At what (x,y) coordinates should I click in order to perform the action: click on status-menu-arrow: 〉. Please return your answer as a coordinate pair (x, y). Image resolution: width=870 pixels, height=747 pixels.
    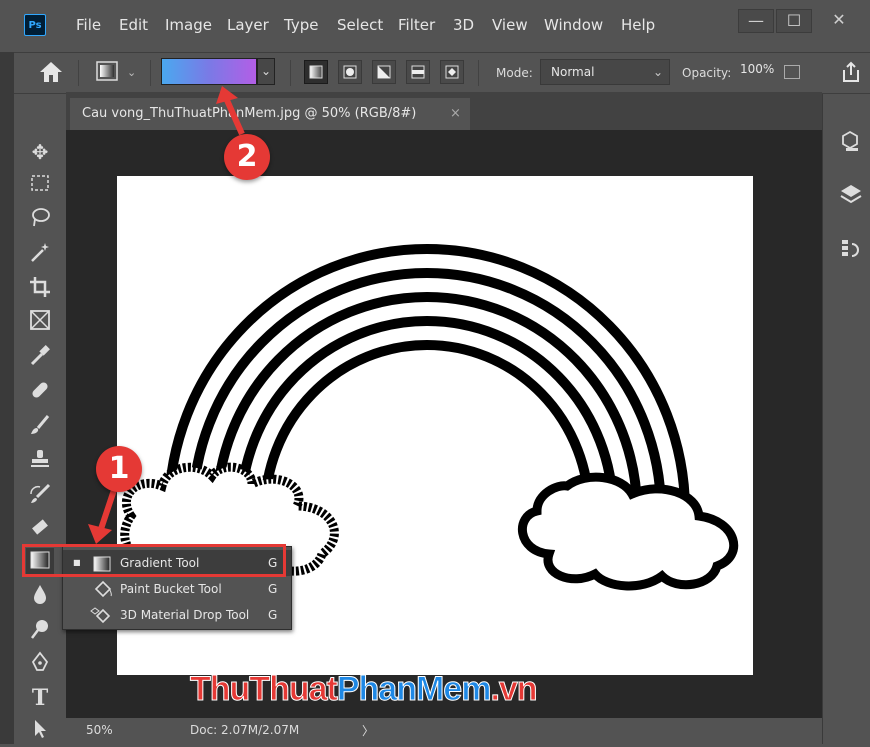
    Looking at the image, I should click on (368, 730).